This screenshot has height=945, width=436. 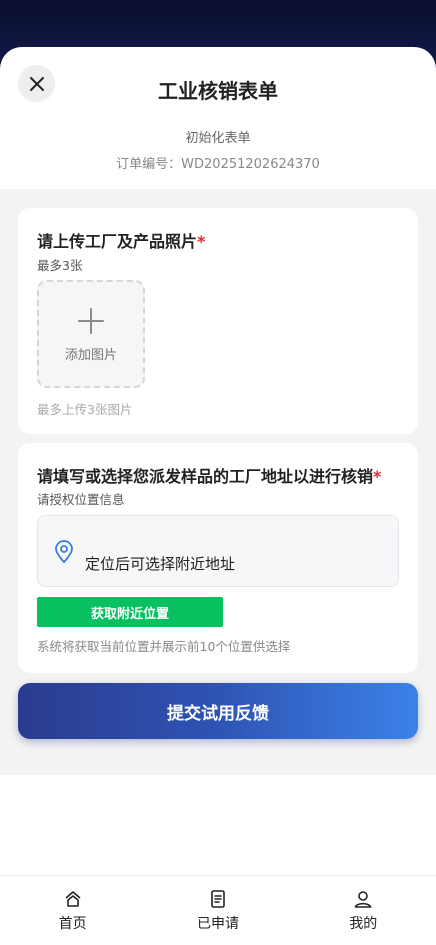 I want to click on plus-icon, so click(x=91, y=321).